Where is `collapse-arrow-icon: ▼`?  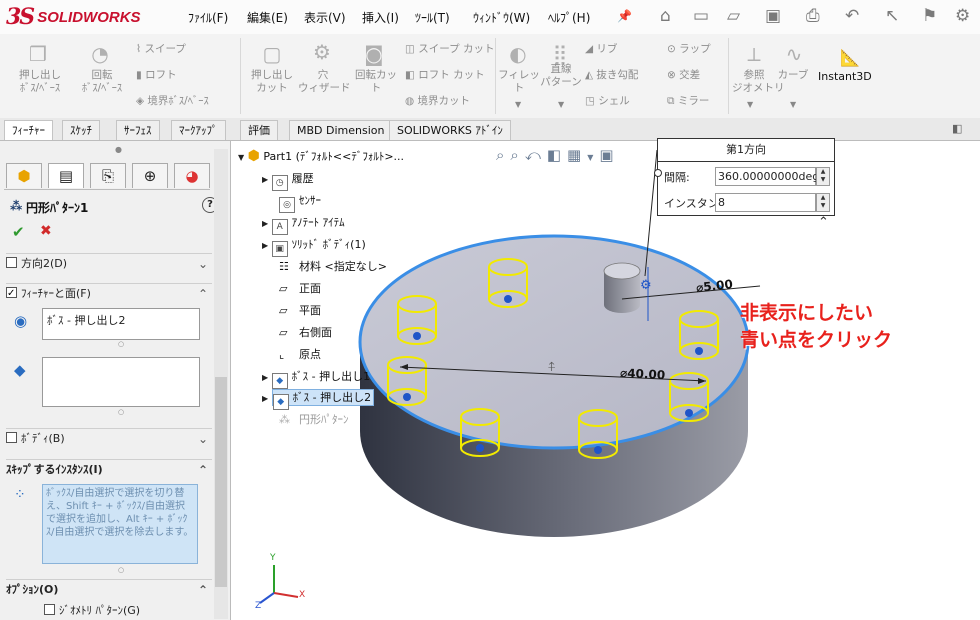
collapse-arrow-icon: ▼ is located at coordinates (241, 157).